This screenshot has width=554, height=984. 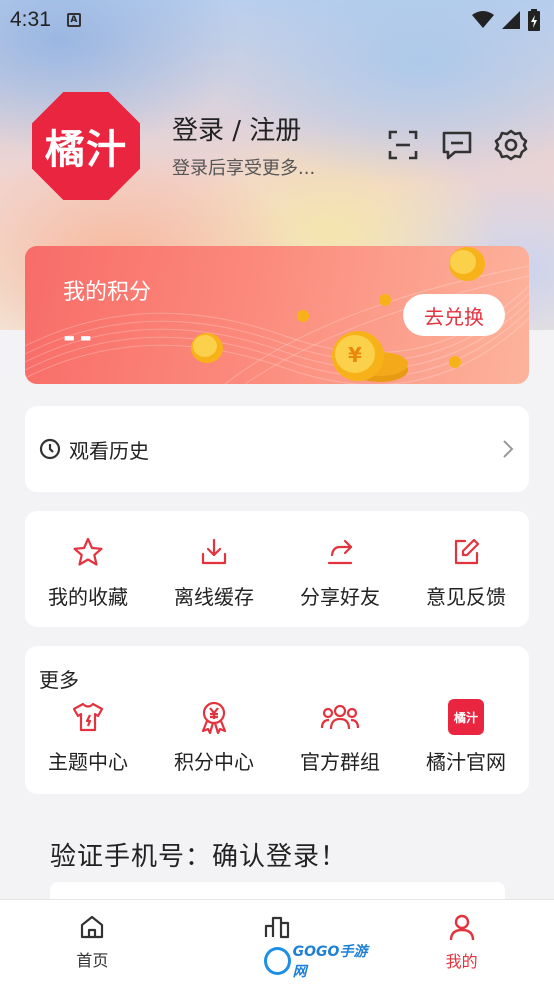 What do you see at coordinates (92, 927) in the screenshot?
I see `home-icon` at bounding box center [92, 927].